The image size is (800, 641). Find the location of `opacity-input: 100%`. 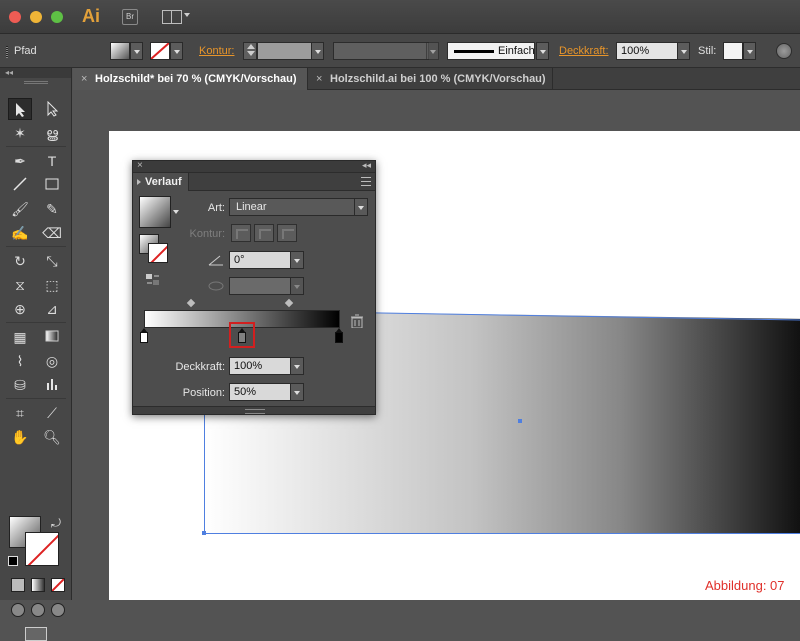

opacity-input: 100% is located at coordinates (647, 51).